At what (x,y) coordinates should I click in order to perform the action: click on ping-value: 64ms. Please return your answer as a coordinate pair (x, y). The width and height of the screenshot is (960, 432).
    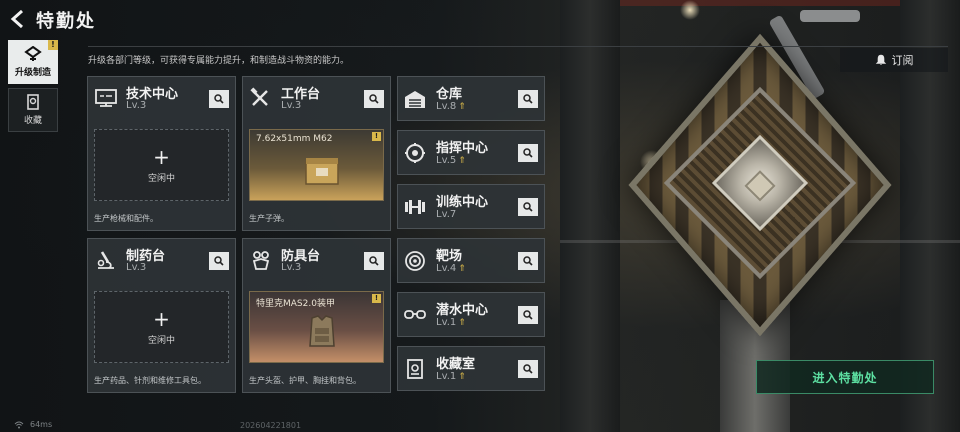
    Looking at the image, I should click on (41, 424).